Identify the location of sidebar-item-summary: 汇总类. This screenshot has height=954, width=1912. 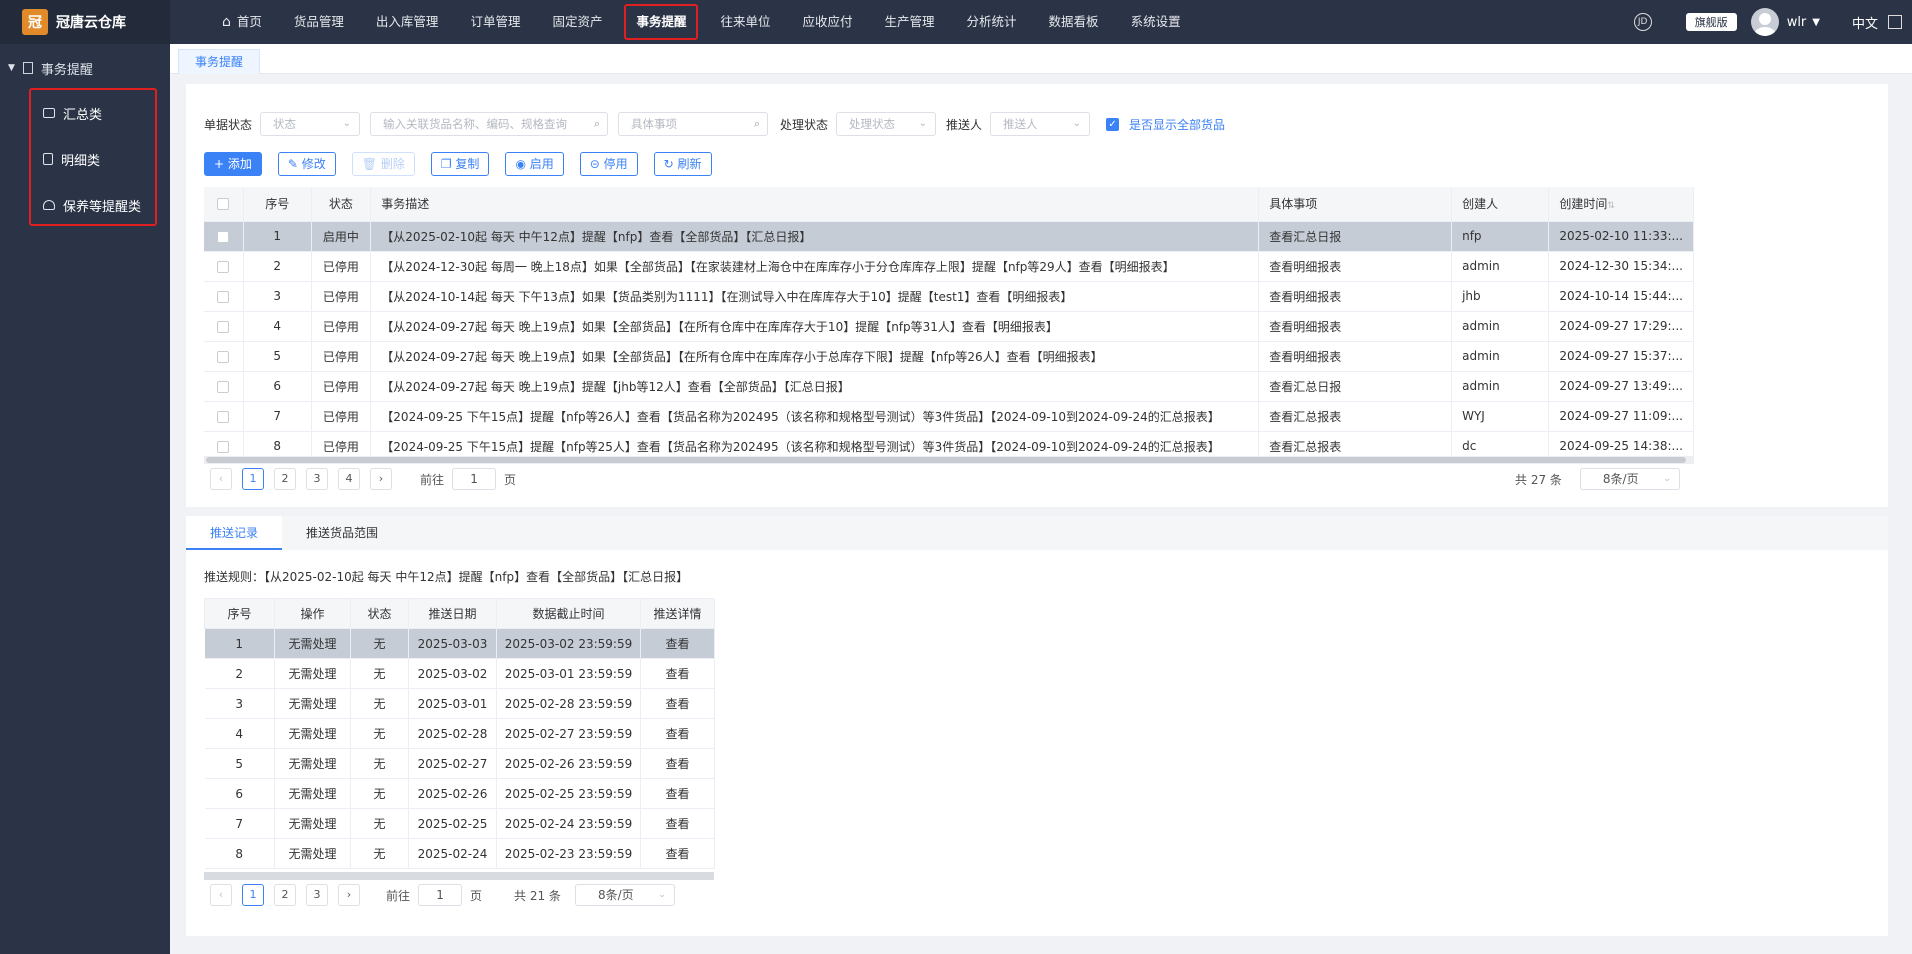
(93, 113).